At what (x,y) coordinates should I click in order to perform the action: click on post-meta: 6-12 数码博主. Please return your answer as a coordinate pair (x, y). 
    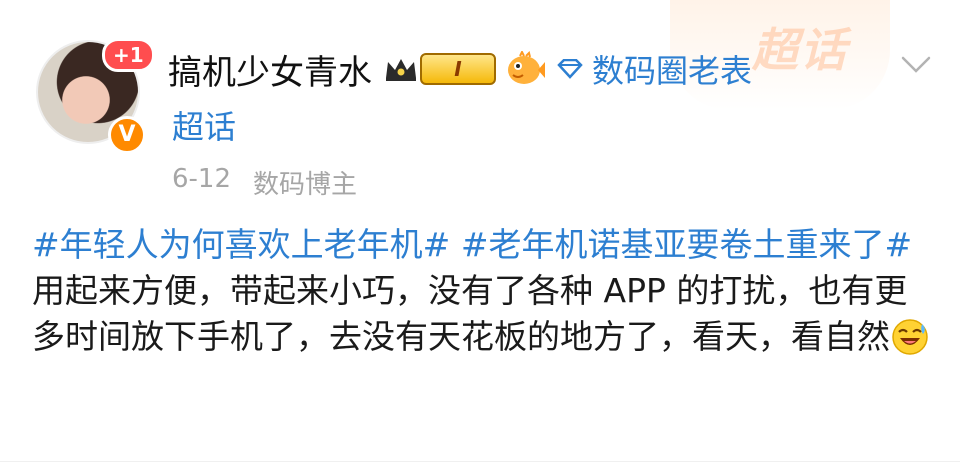
    Looking at the image, I should click on (264, 182).